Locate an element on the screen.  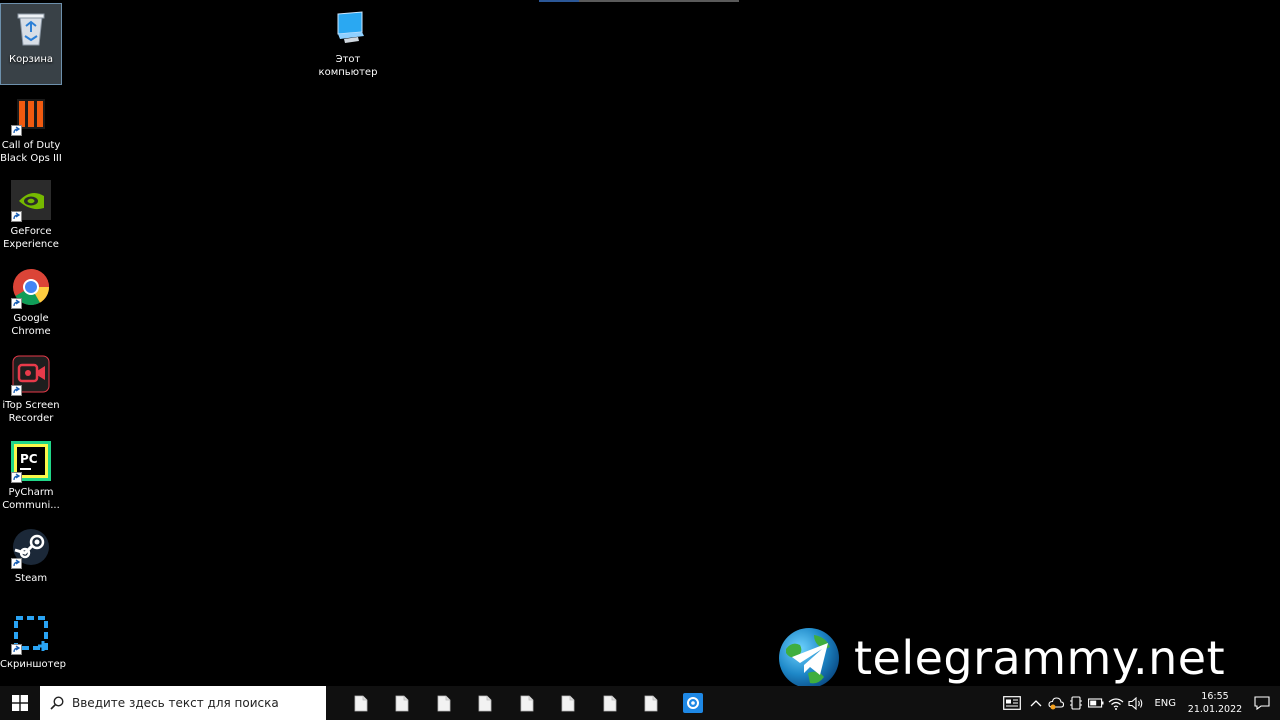
screenshot-tool-icon is located at coordinates (692, 703).